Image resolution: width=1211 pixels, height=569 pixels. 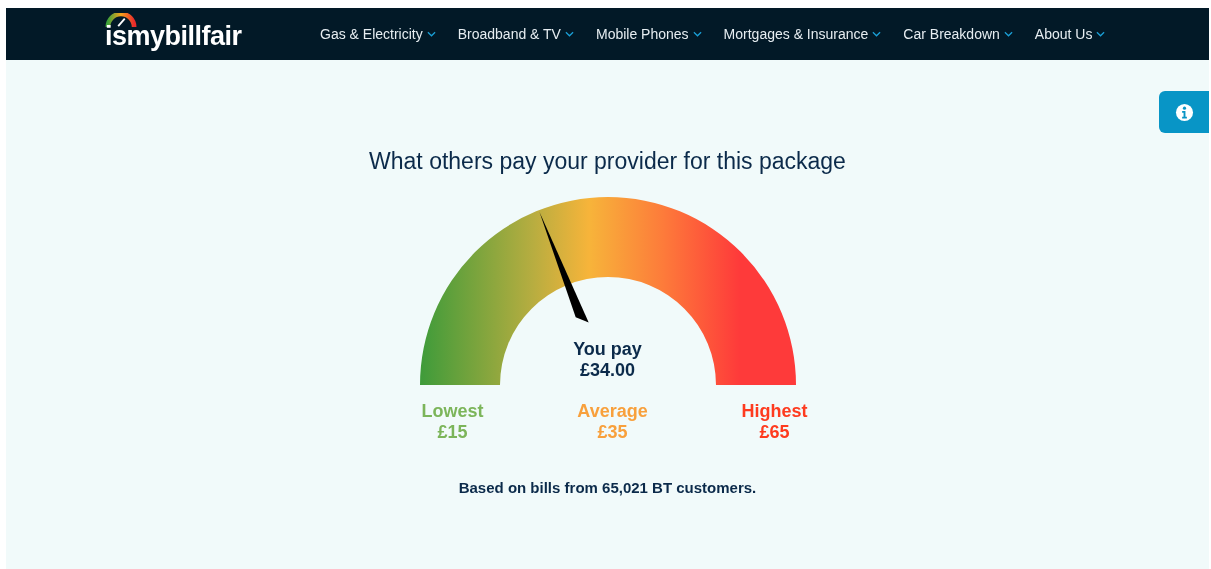 I want to click on scale-amount: £65, so click(x=774, y=432).